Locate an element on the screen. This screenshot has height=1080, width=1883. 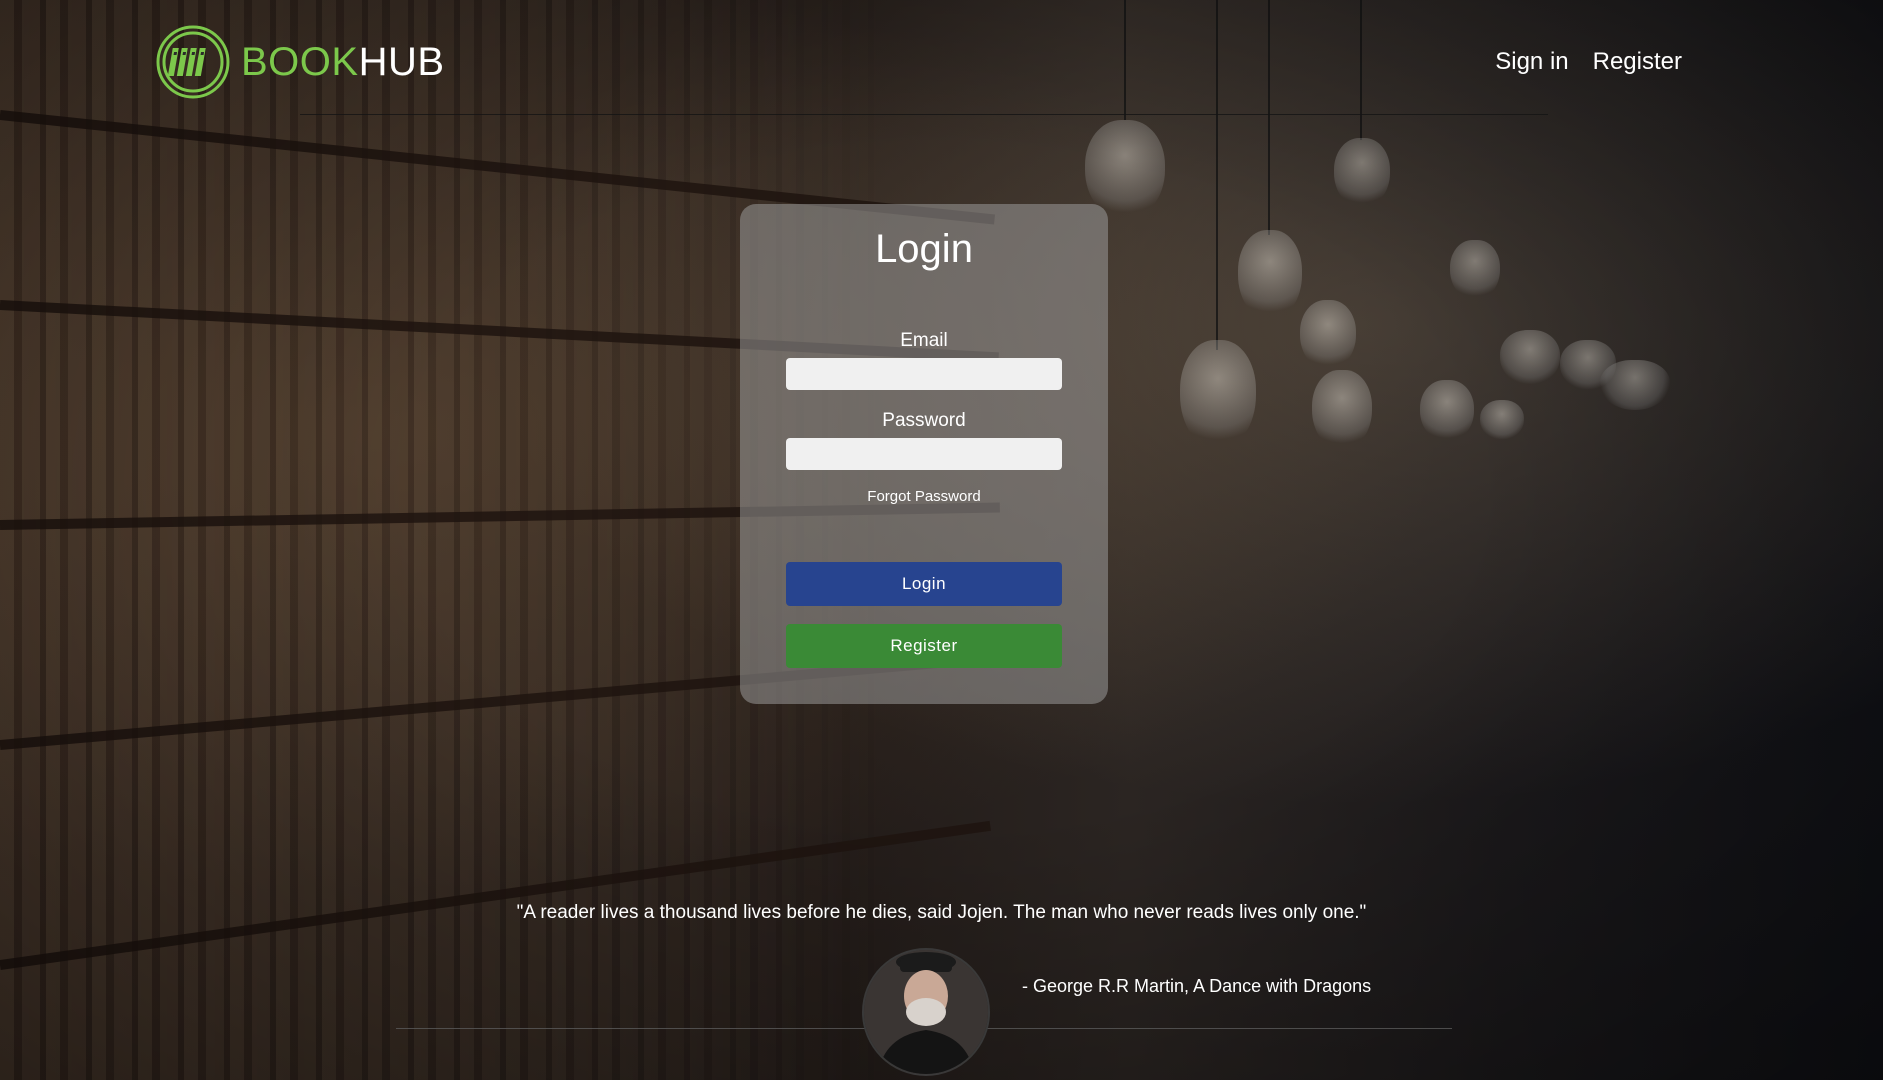
author-avatar is located at coordinates (926, 1012).